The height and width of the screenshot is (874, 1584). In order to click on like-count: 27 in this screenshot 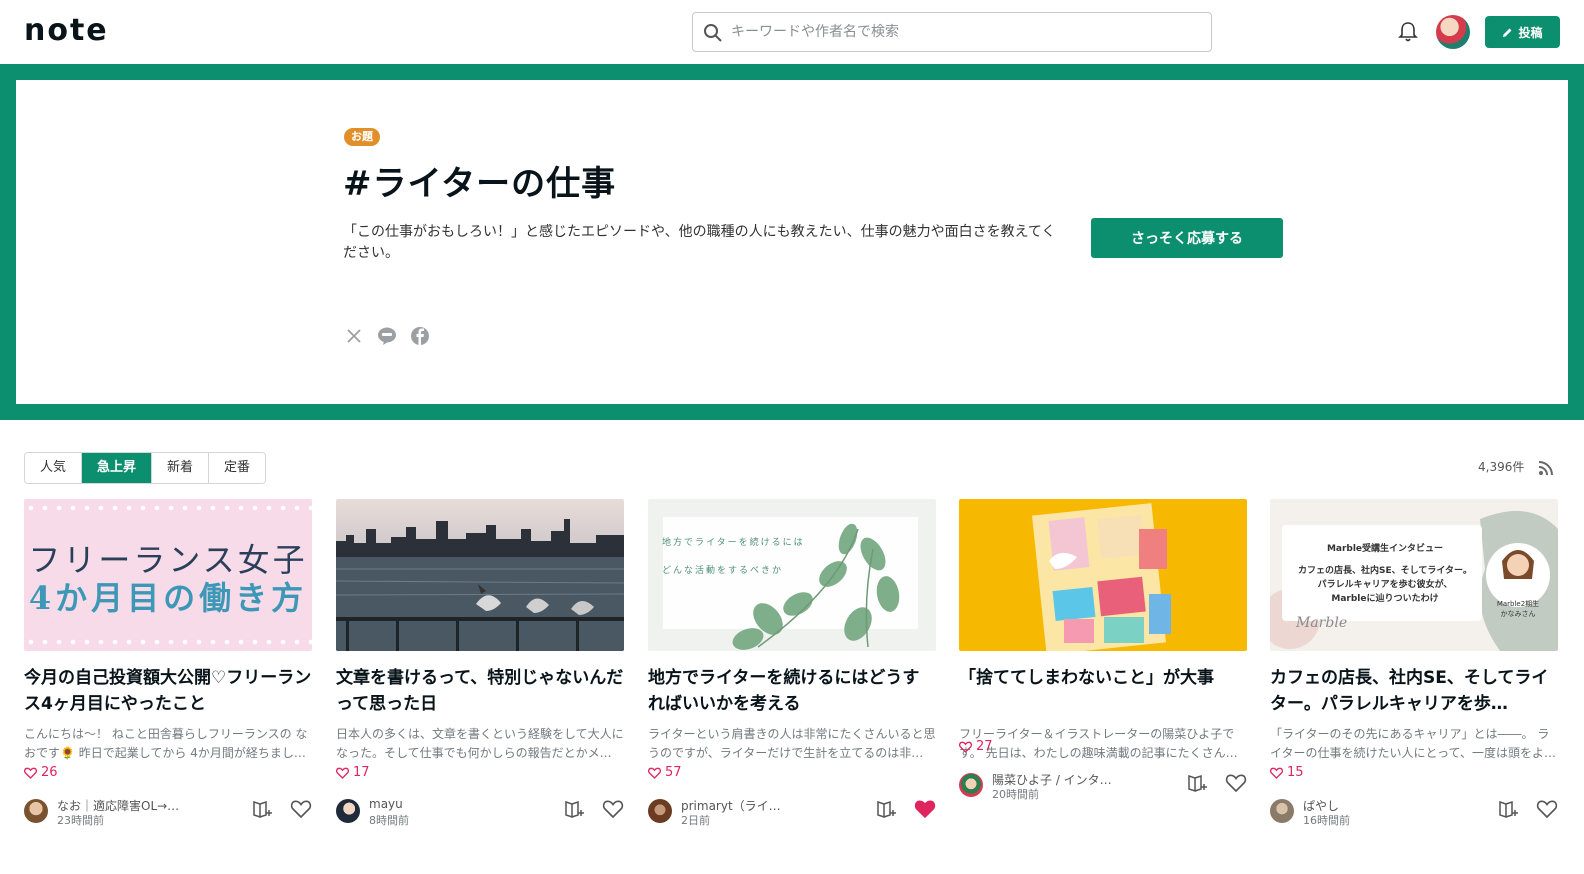, I will do `click(976, 746)`.